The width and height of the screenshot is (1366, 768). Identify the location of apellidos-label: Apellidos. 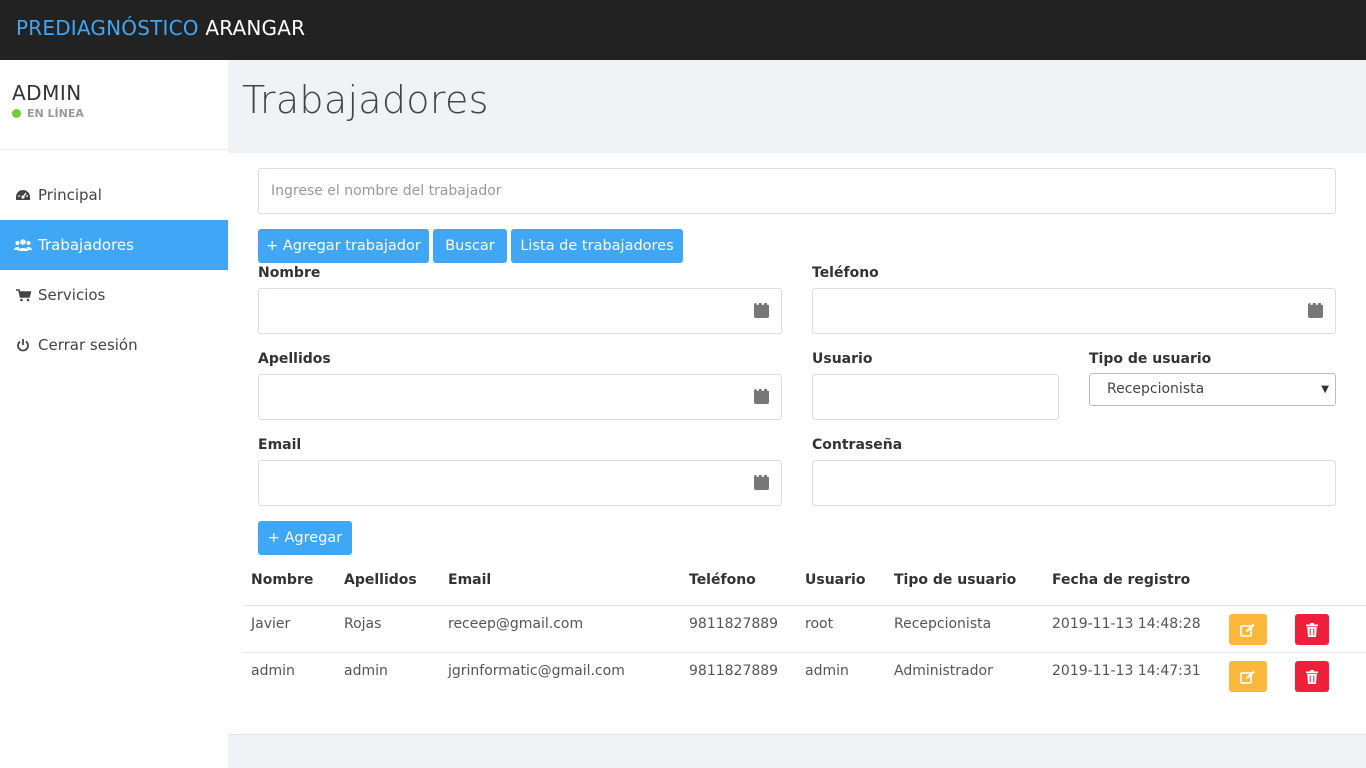
(294, 359).